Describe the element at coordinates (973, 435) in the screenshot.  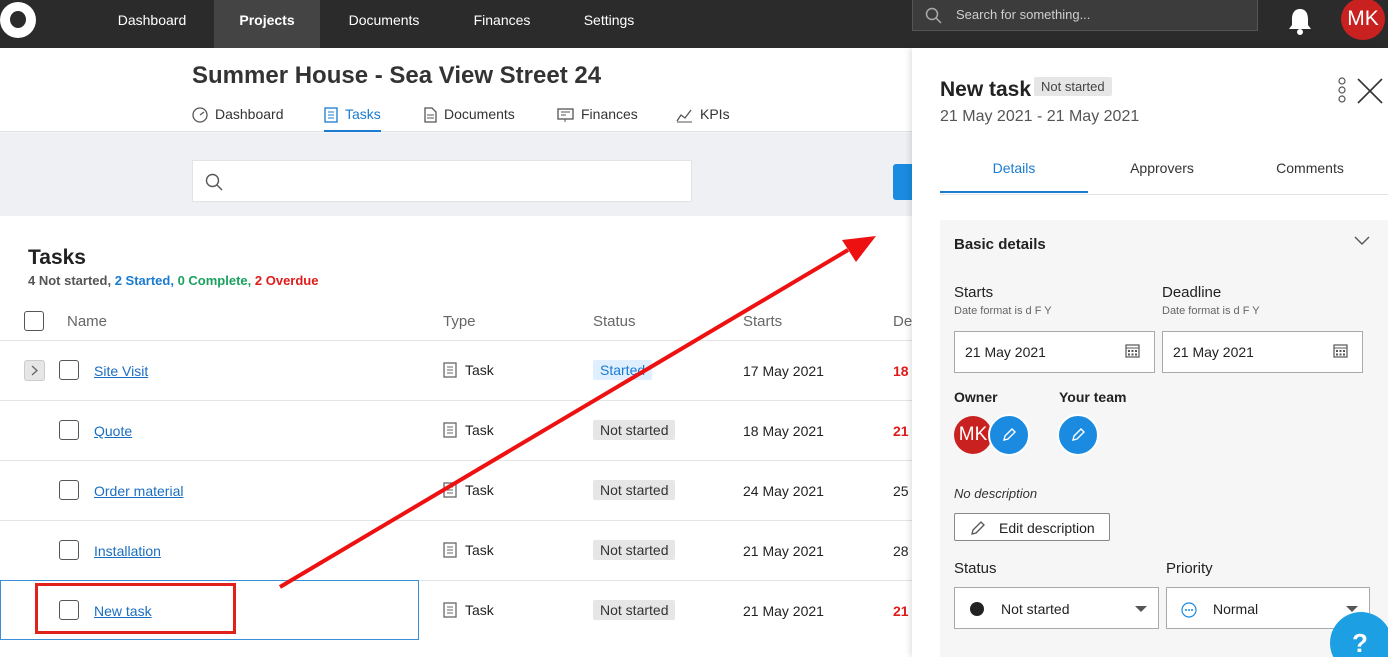
I see `owner-avatar: MK` at that location.